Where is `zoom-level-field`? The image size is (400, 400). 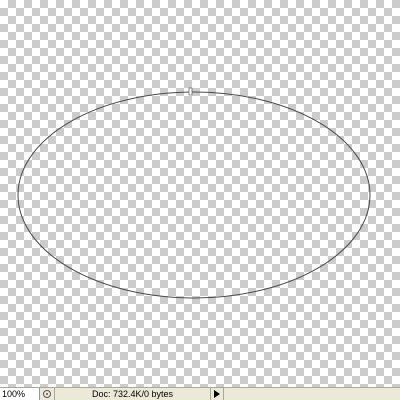 zoom-level-field is located at coordinates (20, 394).